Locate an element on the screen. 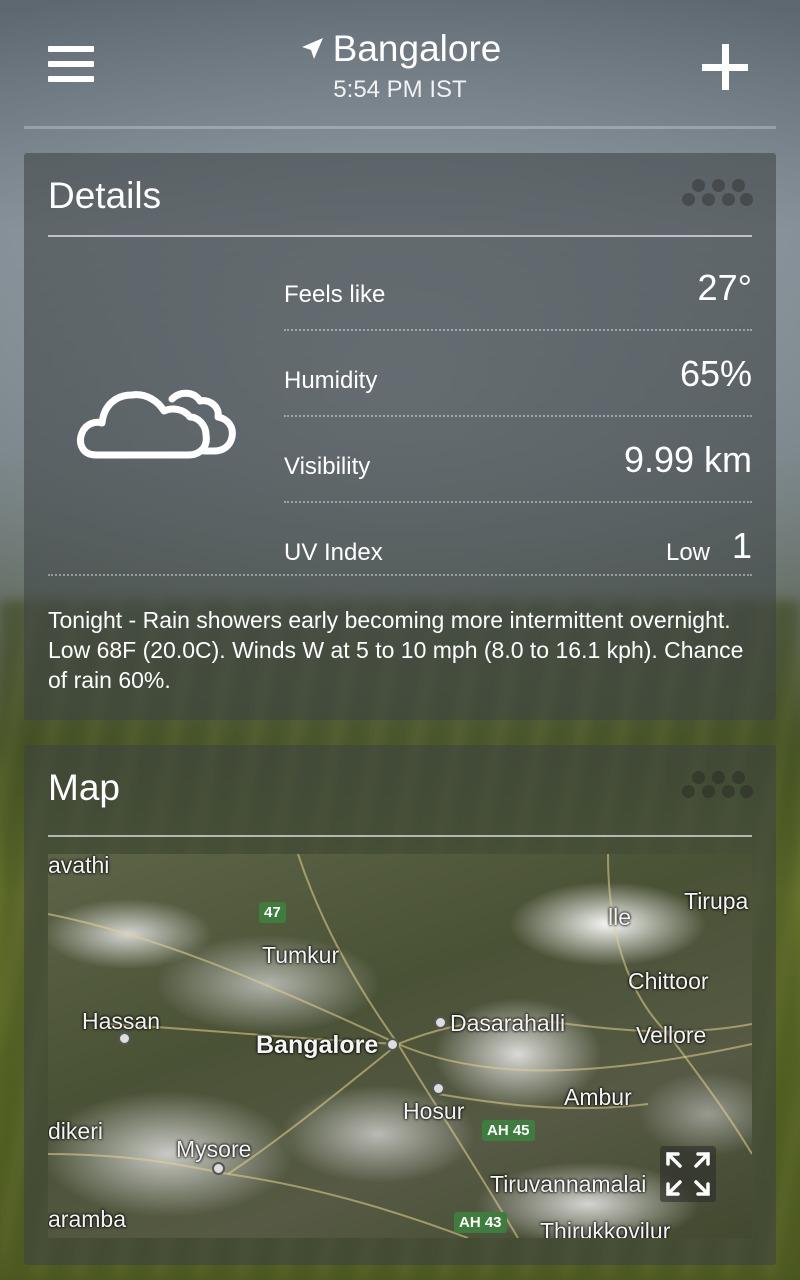 The width and height of the screenshot is (800, 1280). local-time: 5:54 PM IST is located at coordinates (400, 89).